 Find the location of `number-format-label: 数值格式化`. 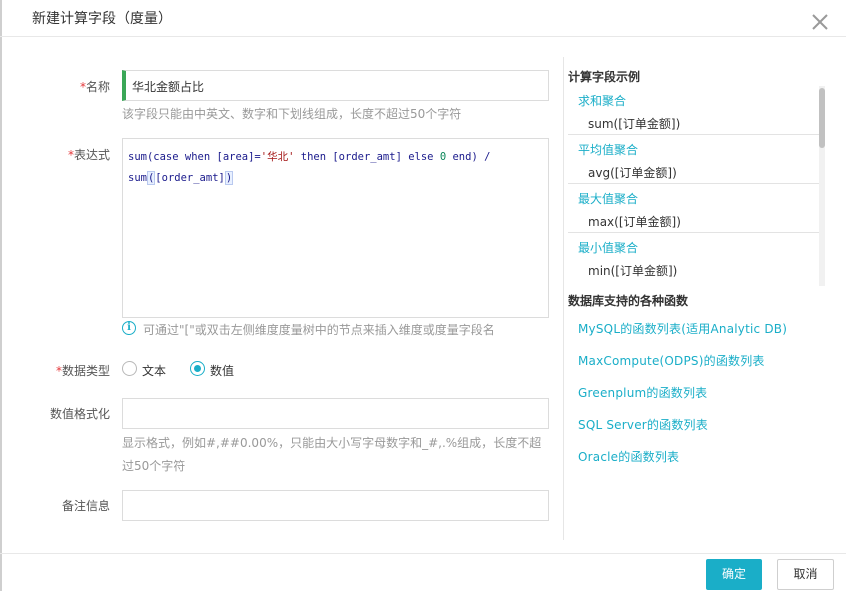

number-format-label: 数值格式化 is located at coordinates (79, 414).